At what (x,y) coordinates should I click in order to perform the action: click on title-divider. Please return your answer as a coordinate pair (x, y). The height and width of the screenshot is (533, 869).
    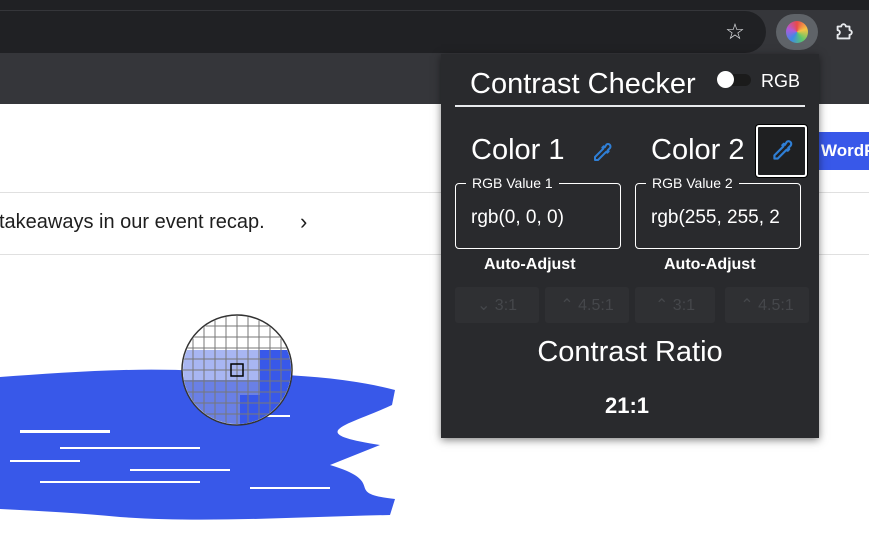
    Looking at the image, I should click on (630, 106).